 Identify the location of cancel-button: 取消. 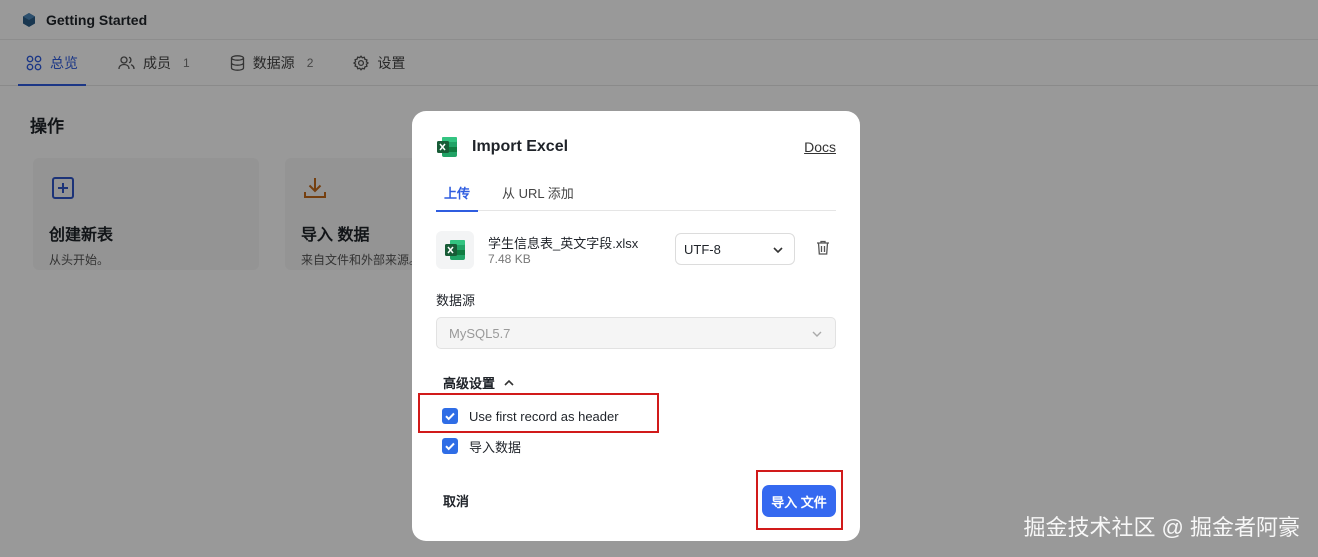
(456, 500).